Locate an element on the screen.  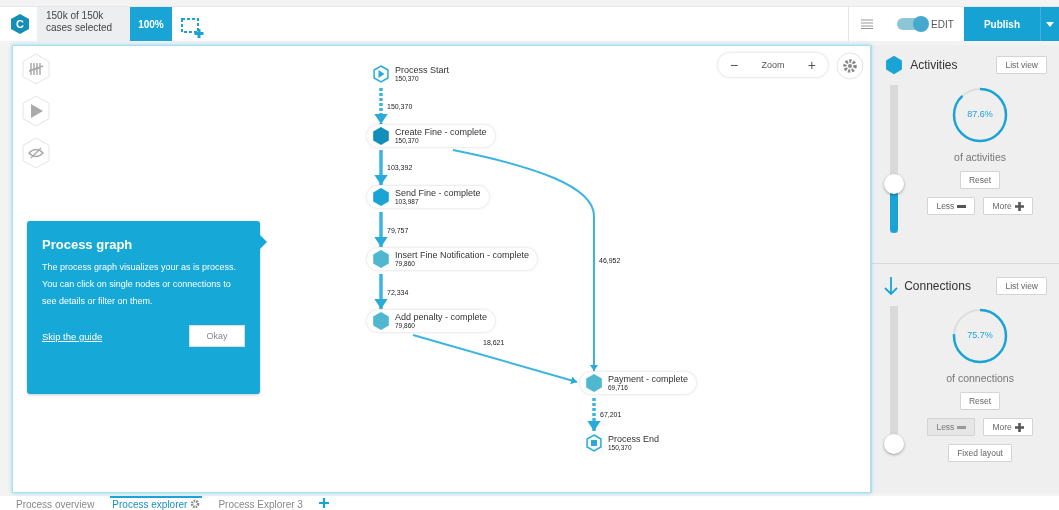
okay-button: Okay is located at coordinates (217, 336).